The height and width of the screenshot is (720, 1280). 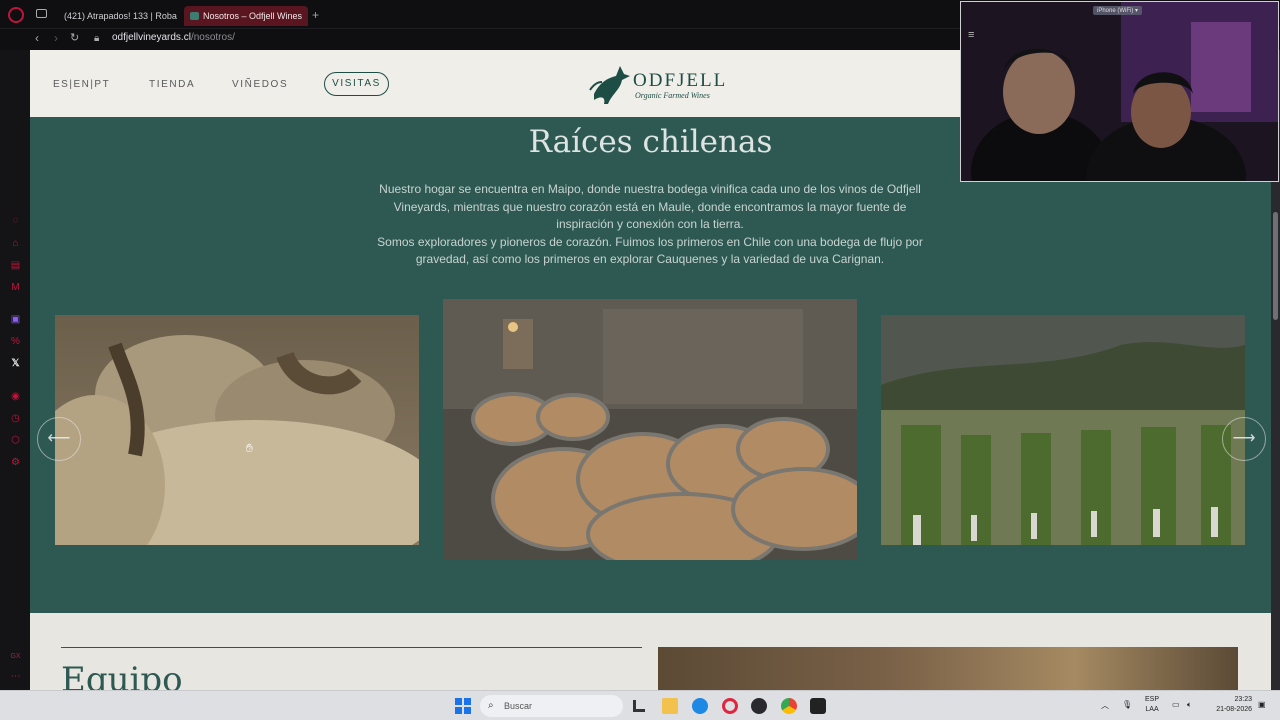 What do you see at coordinates (948, 668) in the screenshot?
I see `team-photo` at bounding box center [948, 668].